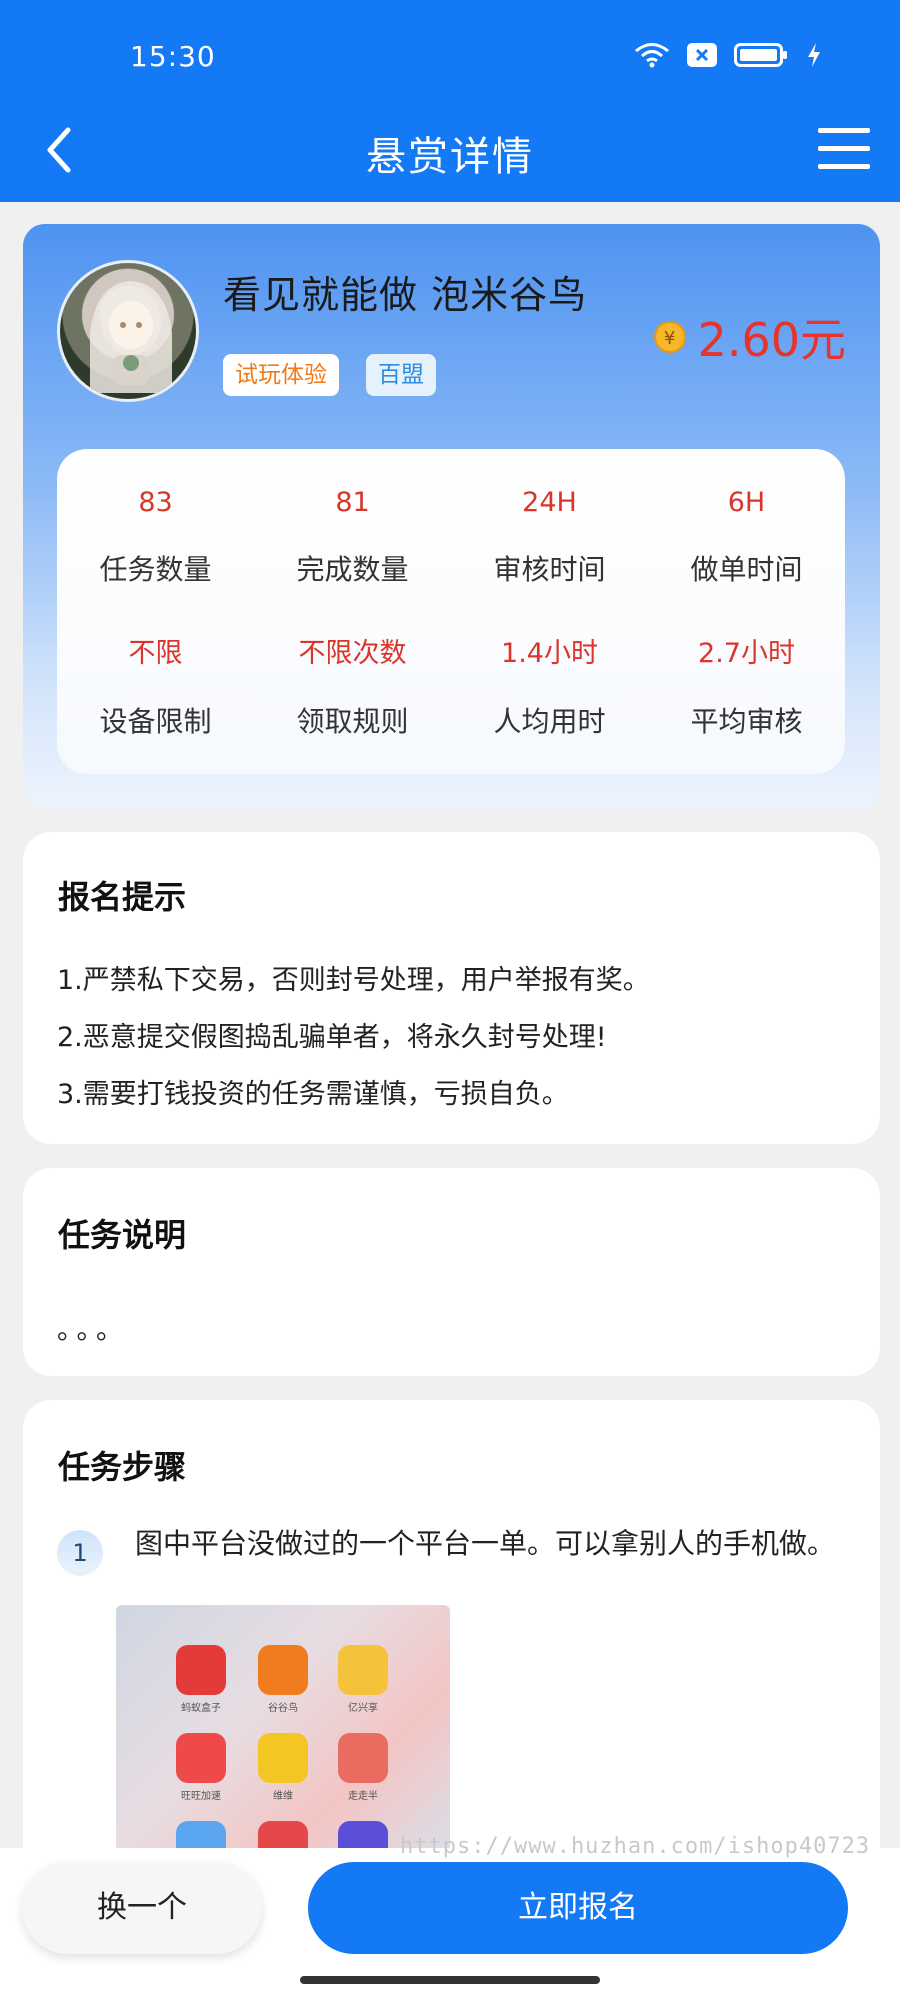  I want to click on stat-label: 设备限制, so click(155, 721).